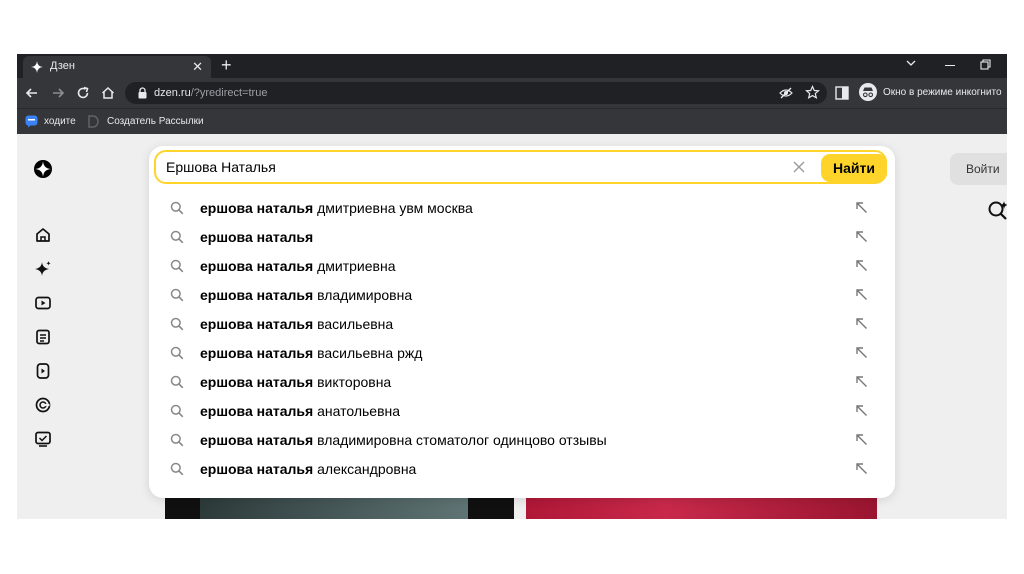 The height and width of the screenshot is (574, 1024). Describe the element at coordinates (368, 353) in the screenshot. I see `suggestion-rest: васильевна ржд` at that location.